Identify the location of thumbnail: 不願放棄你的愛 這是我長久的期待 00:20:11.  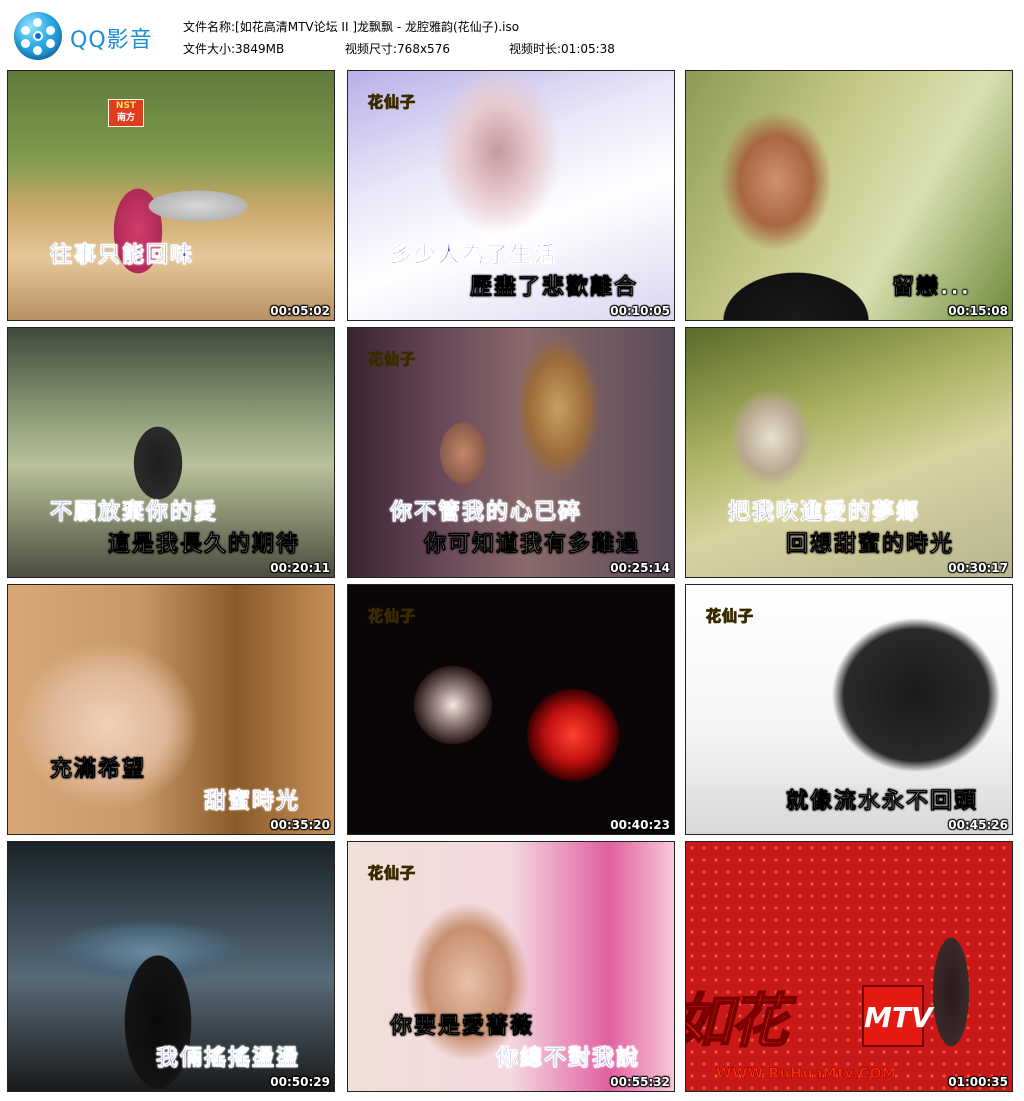
(171, 452).